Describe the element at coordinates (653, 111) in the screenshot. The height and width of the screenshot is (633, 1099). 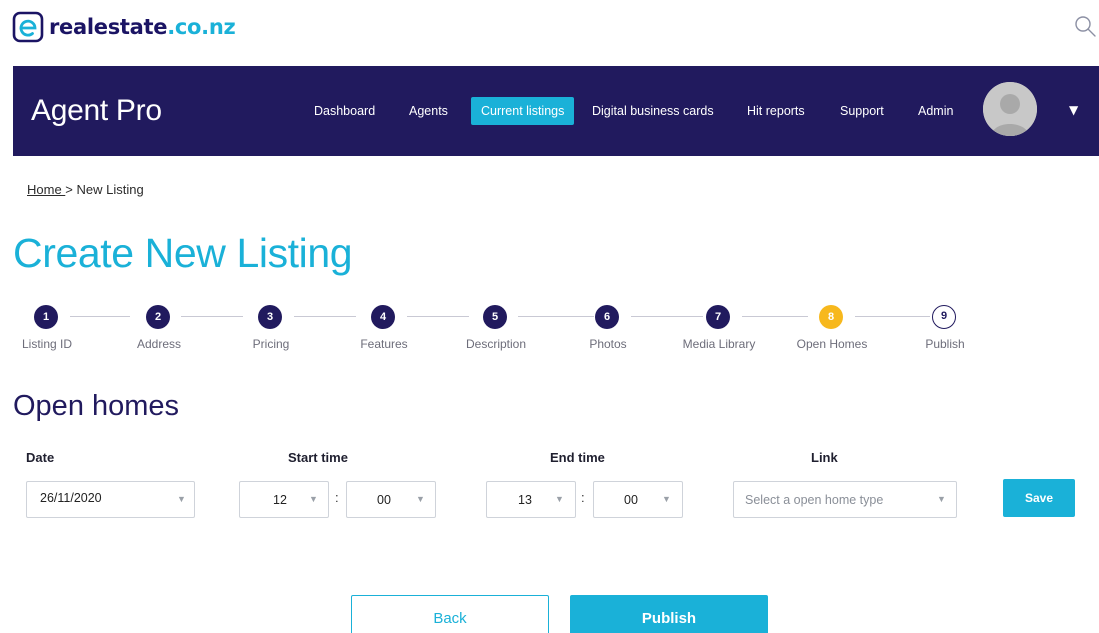
I see `nav-item-digital-business-cards: Digital business cards` at that location.